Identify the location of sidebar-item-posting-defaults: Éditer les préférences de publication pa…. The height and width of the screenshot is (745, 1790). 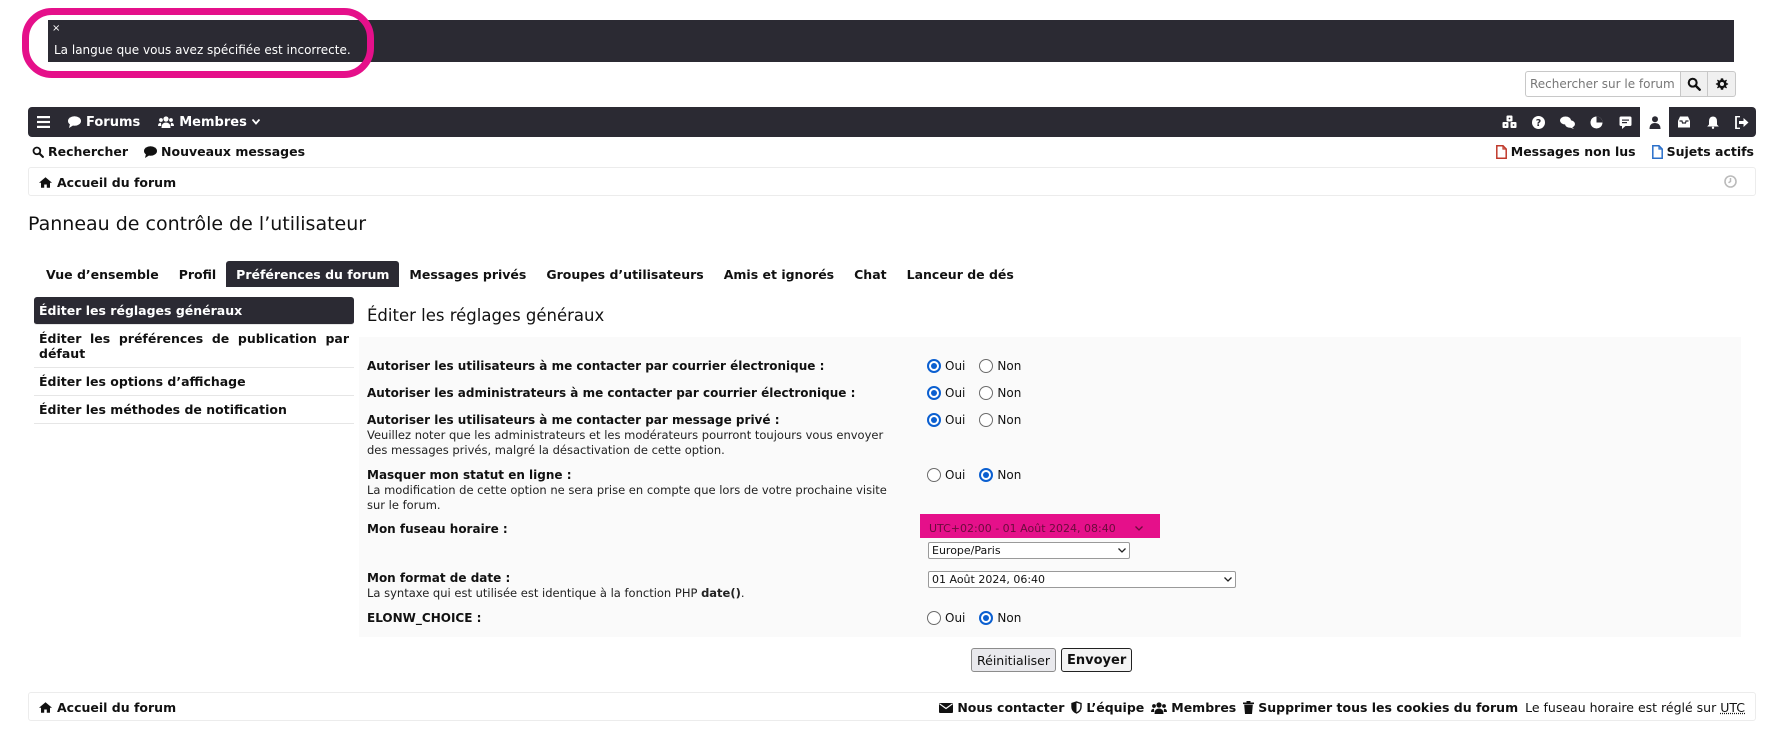
(194, 346).